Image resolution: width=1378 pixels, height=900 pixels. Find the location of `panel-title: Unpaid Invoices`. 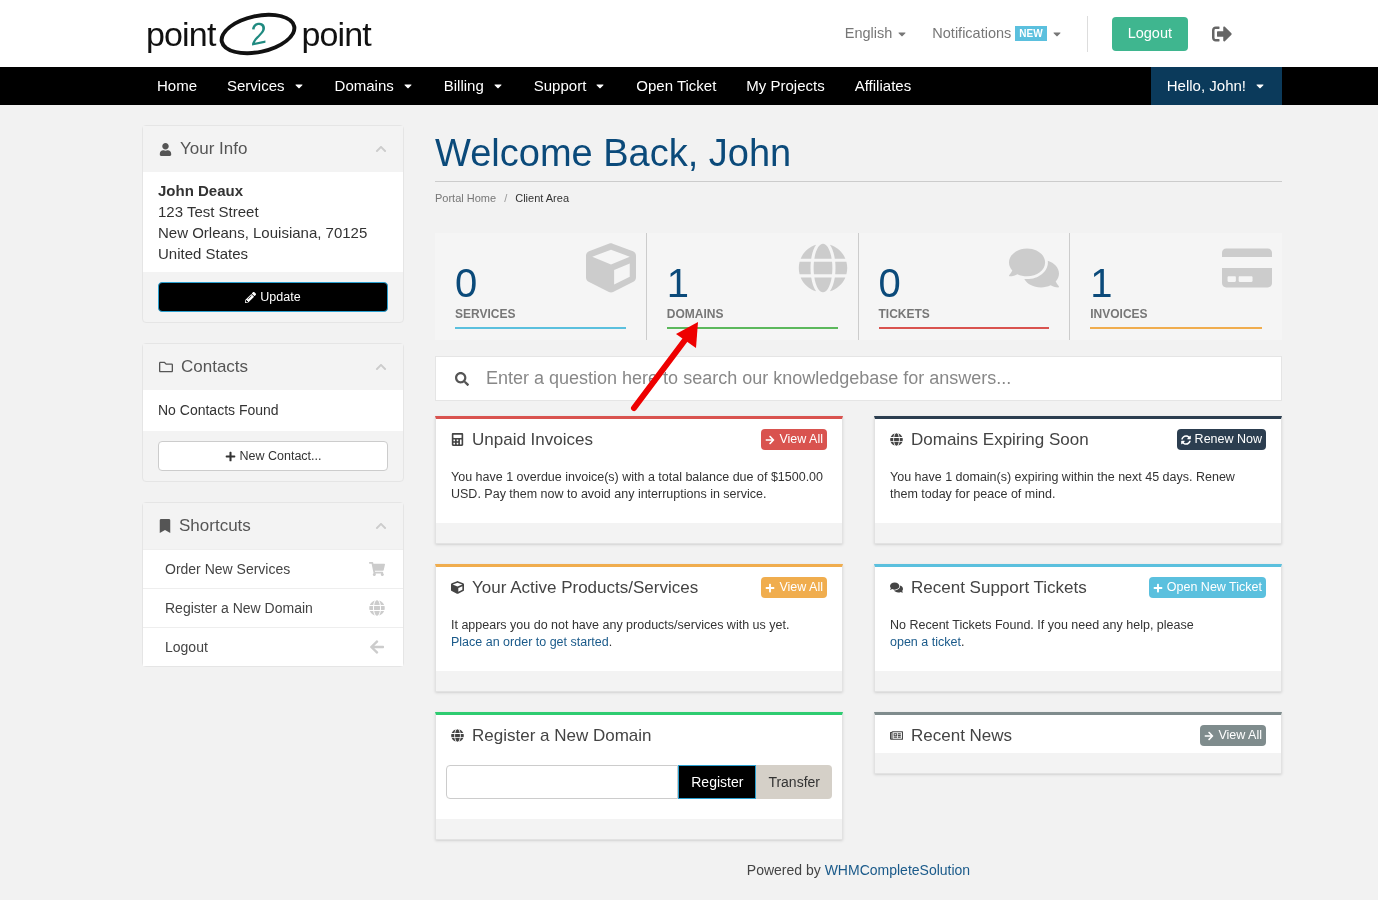

panel-title: Unpaid Invoices is located at coordinates (532, 439).